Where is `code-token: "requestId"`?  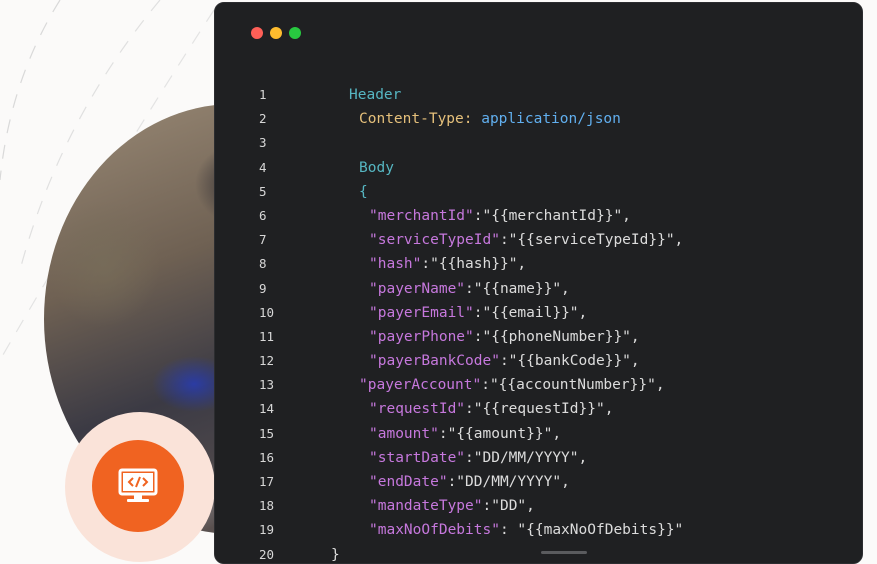
code-token: "requestId" is located at coordinates (417, 409).